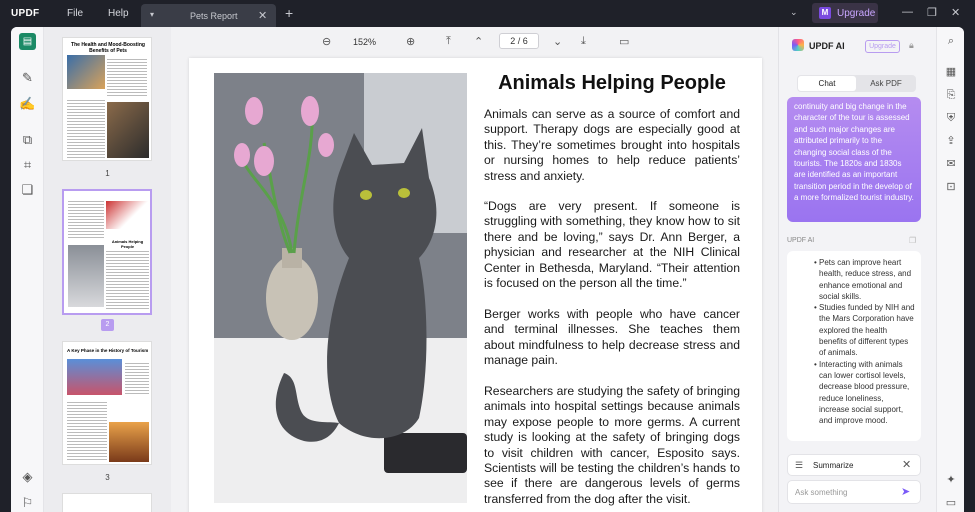 The image size is (975, 512). I want to click on edit-pdf-icon: ✍, so click(27, 103).